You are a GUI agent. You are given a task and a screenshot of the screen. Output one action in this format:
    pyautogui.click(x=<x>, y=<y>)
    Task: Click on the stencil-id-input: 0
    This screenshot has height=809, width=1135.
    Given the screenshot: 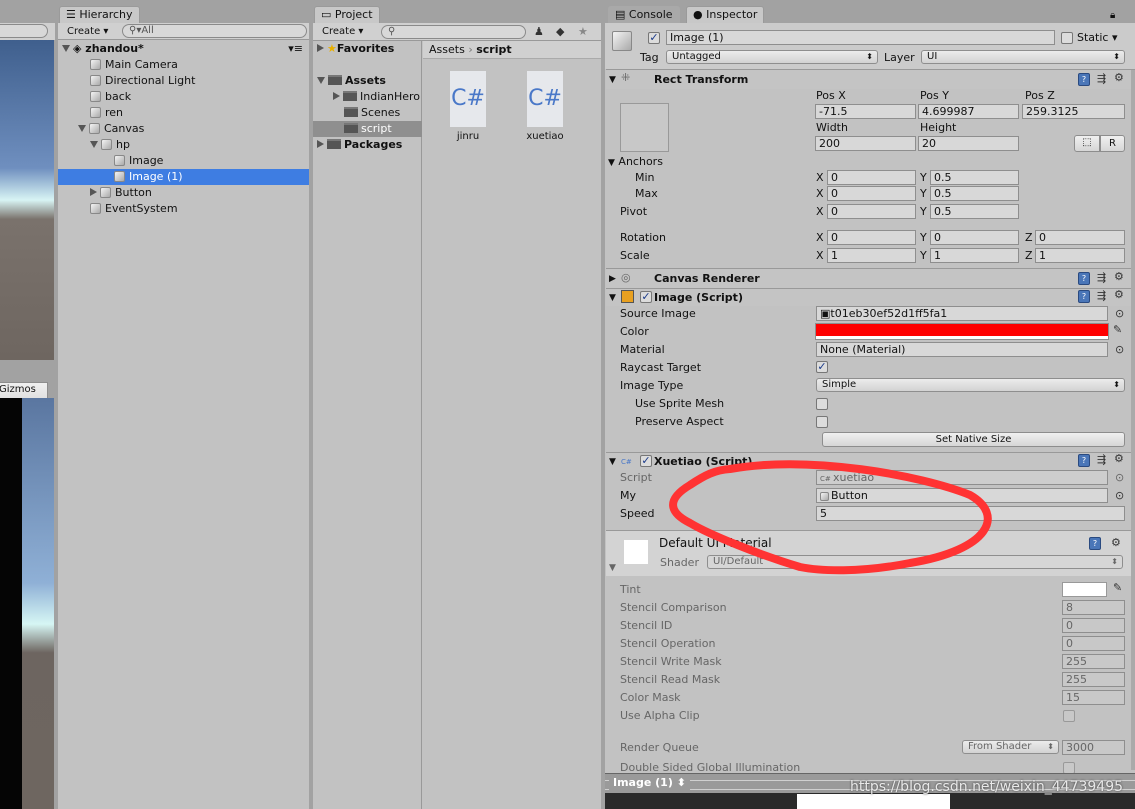 What is the action you would take?
    pyautogui.click(x=1093, y=625)
    